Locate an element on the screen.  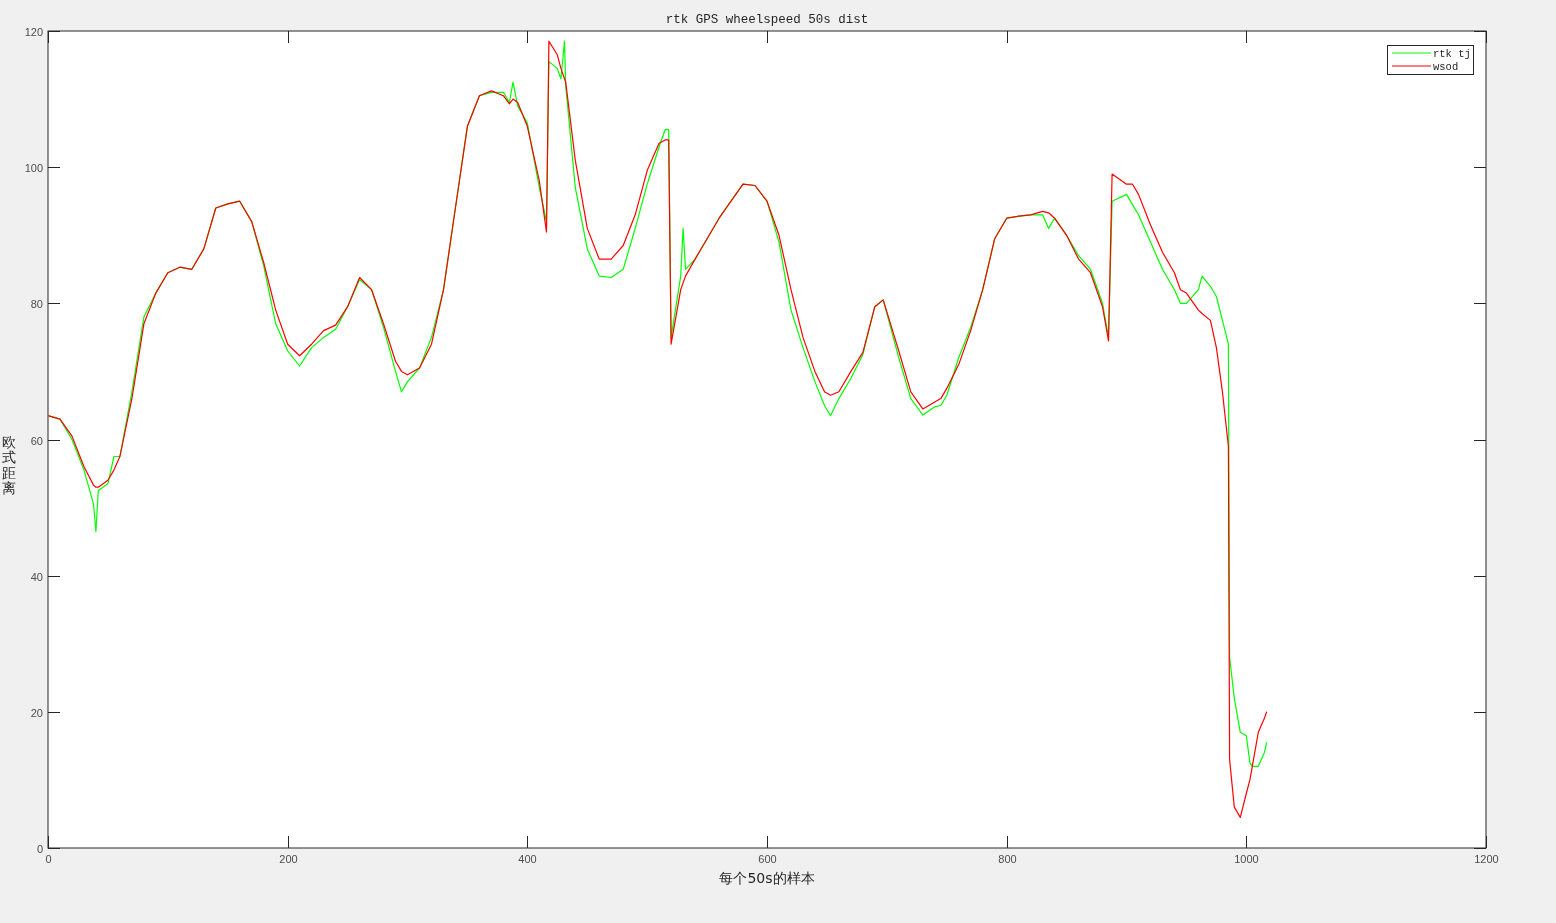
tick-label: 1200 is located at coordinates (1486, 859).